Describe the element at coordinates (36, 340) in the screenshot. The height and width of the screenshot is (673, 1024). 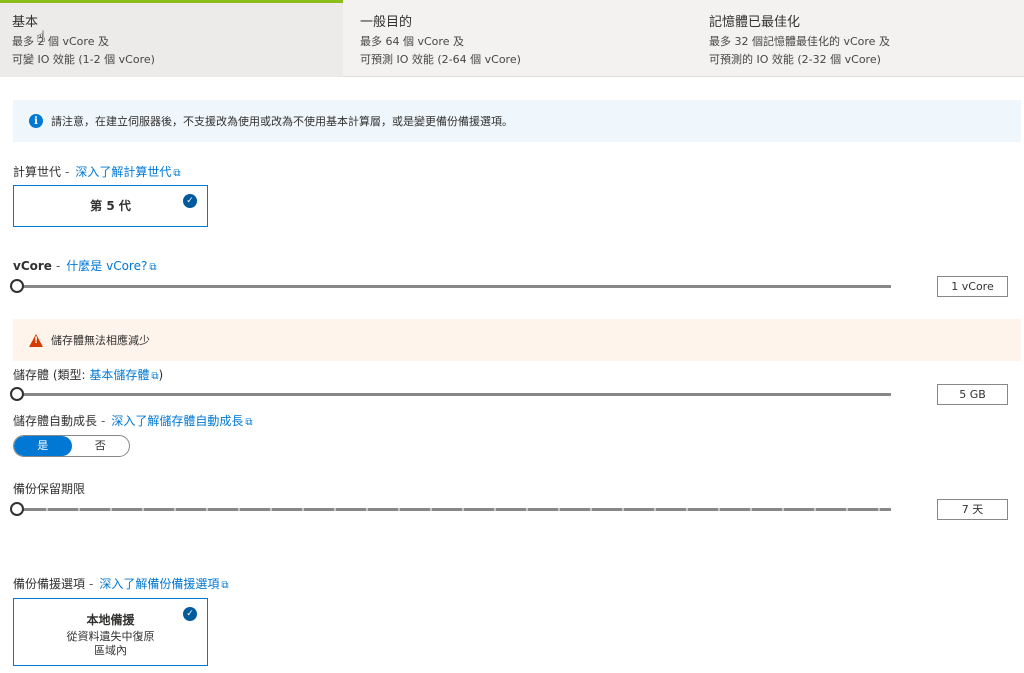
I see `warning-icon` at that location.